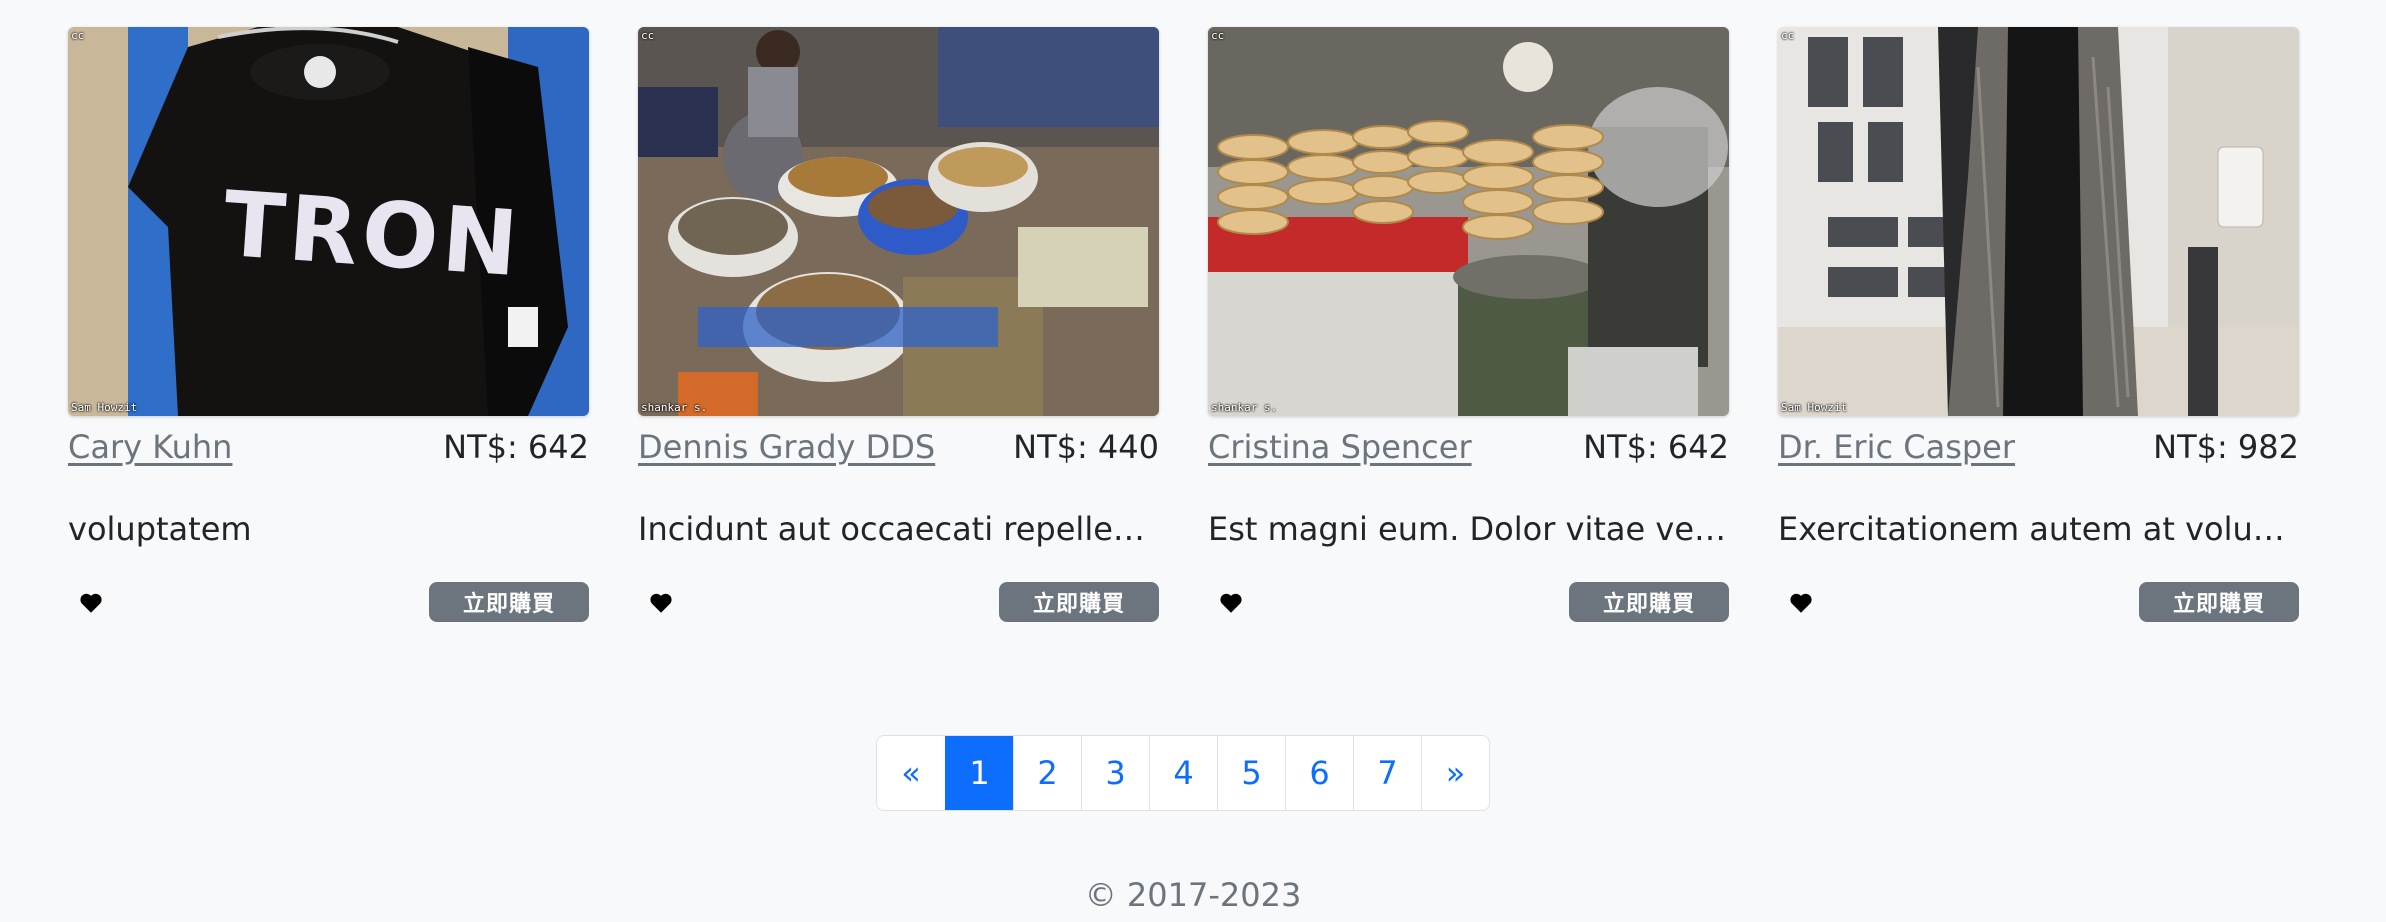 Image resolution: width=2386 pixels, height=922 pixels. What do you see at coordinates (1455, 773) in the screenshot?
I see `page-next: »` at bounding box center [1455, 773].